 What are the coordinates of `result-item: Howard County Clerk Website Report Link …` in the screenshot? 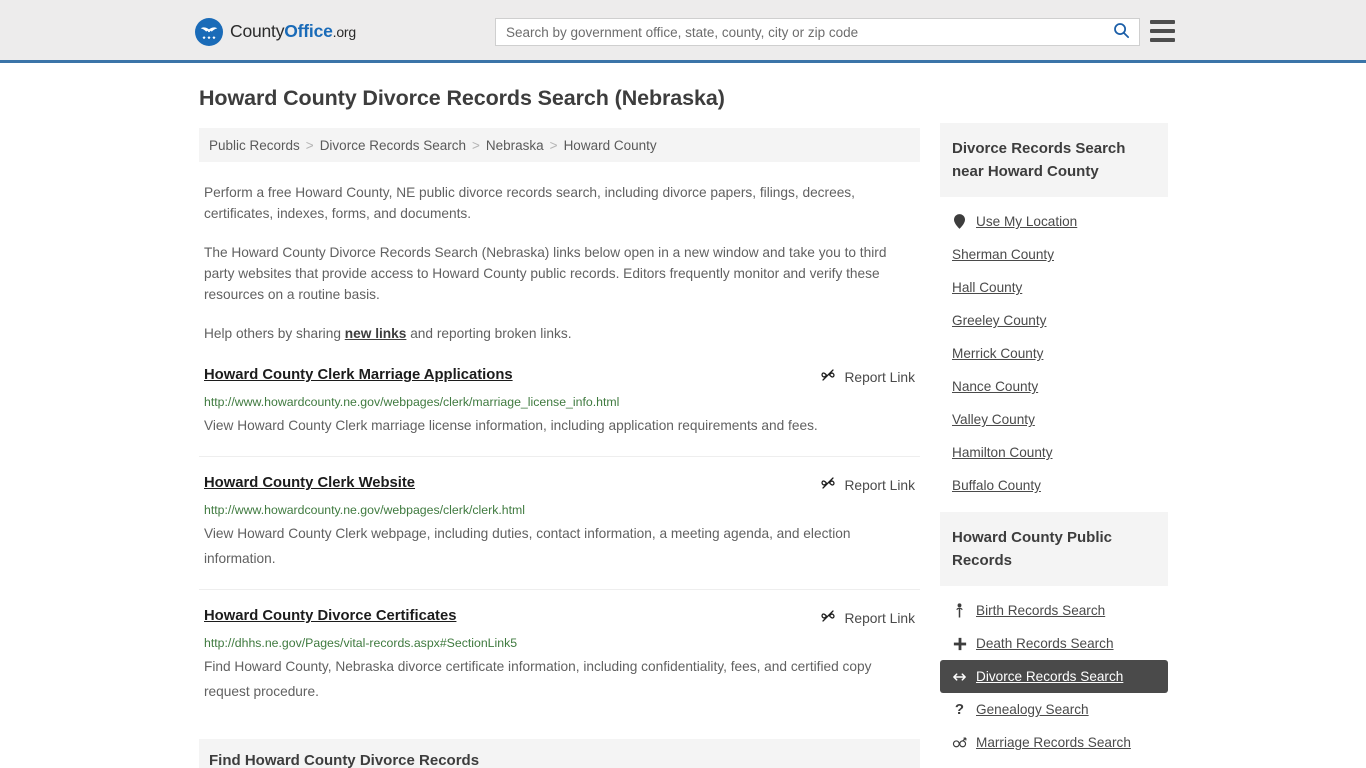 It's located at (559, 532).